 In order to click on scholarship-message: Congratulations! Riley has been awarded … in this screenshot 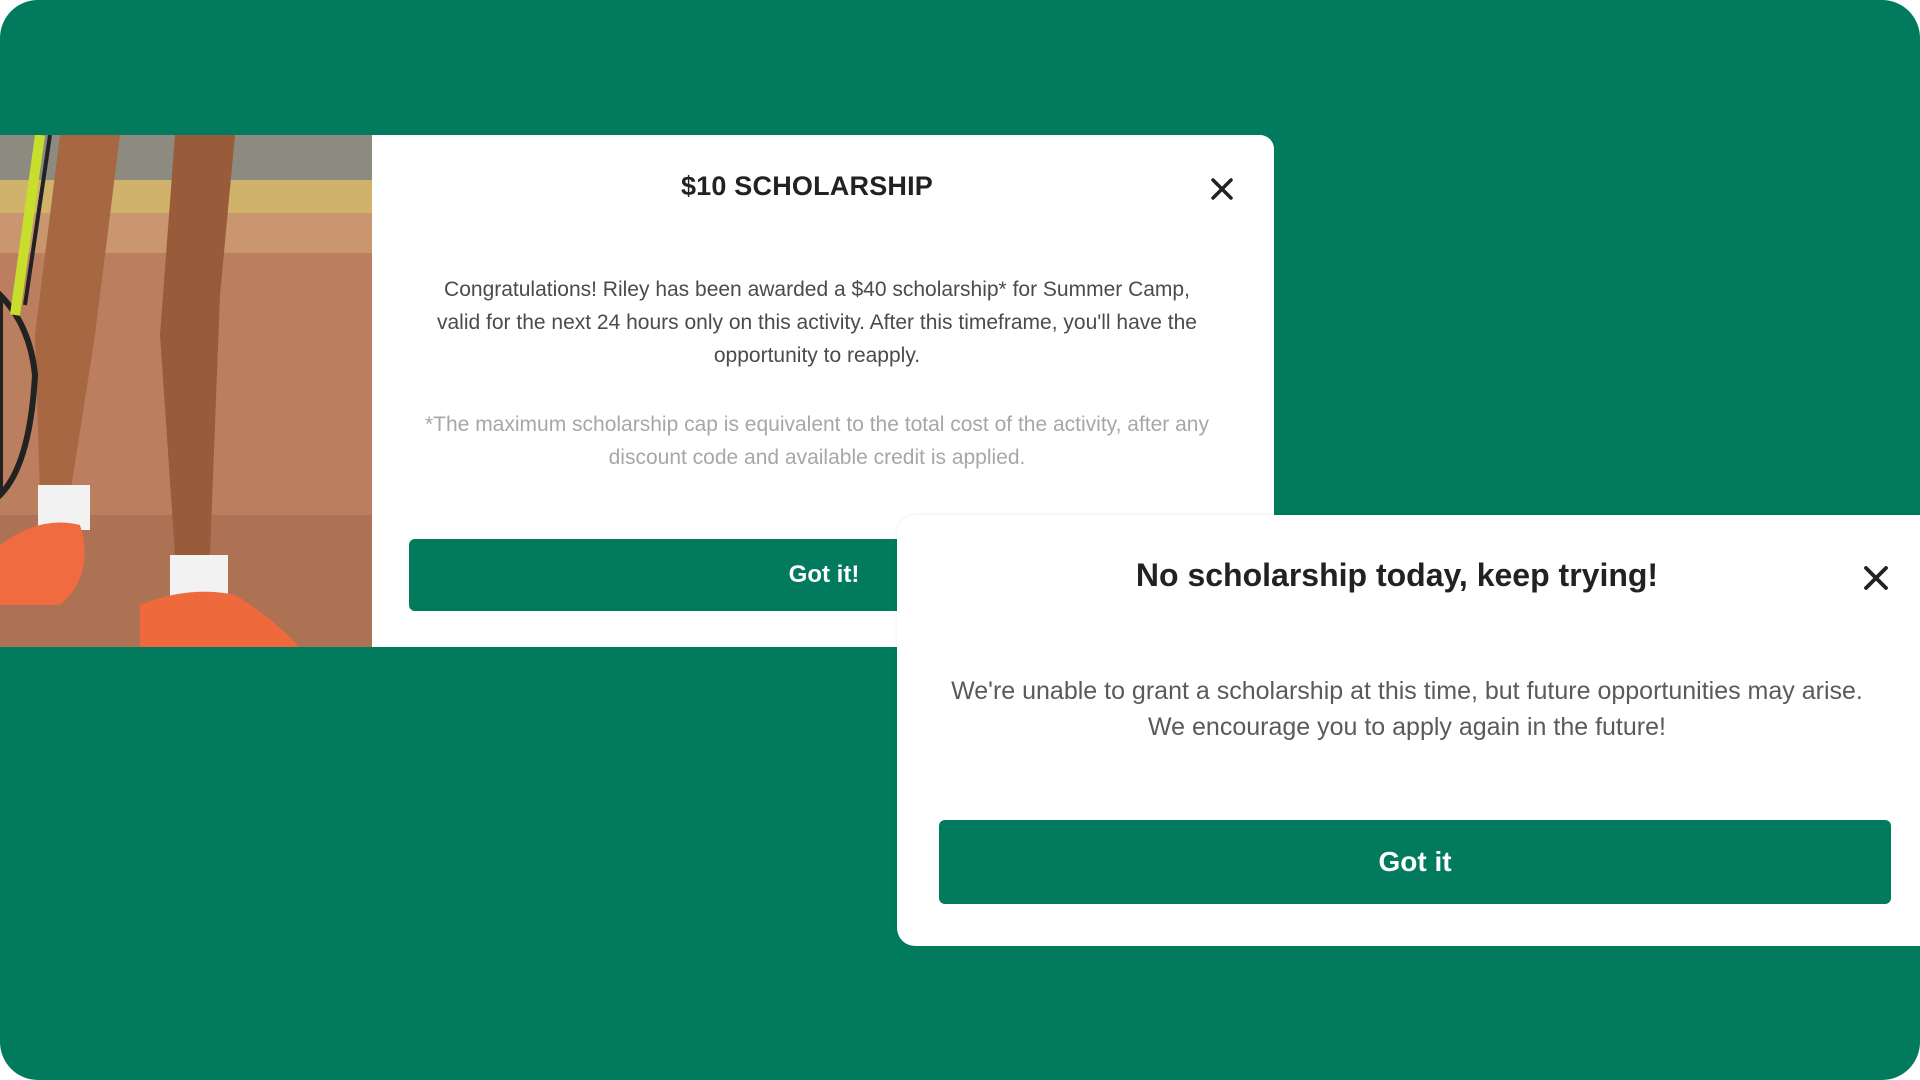, I will do `click(817, 322)`.